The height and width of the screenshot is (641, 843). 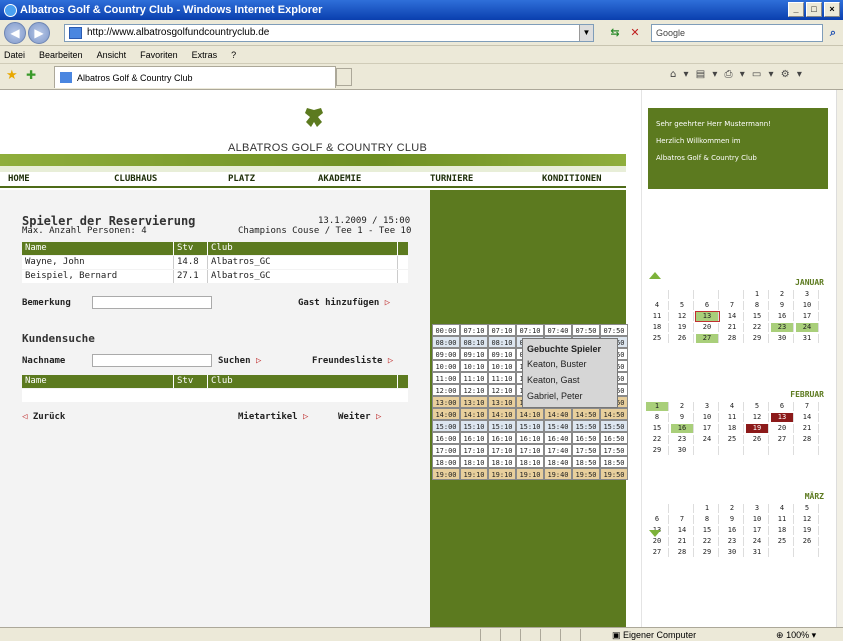 What do you see at coordinates (61, 54) in the screenshot?
I see `menu-bearbeiten: Bearbeiten` at bounding box center [61, 54].